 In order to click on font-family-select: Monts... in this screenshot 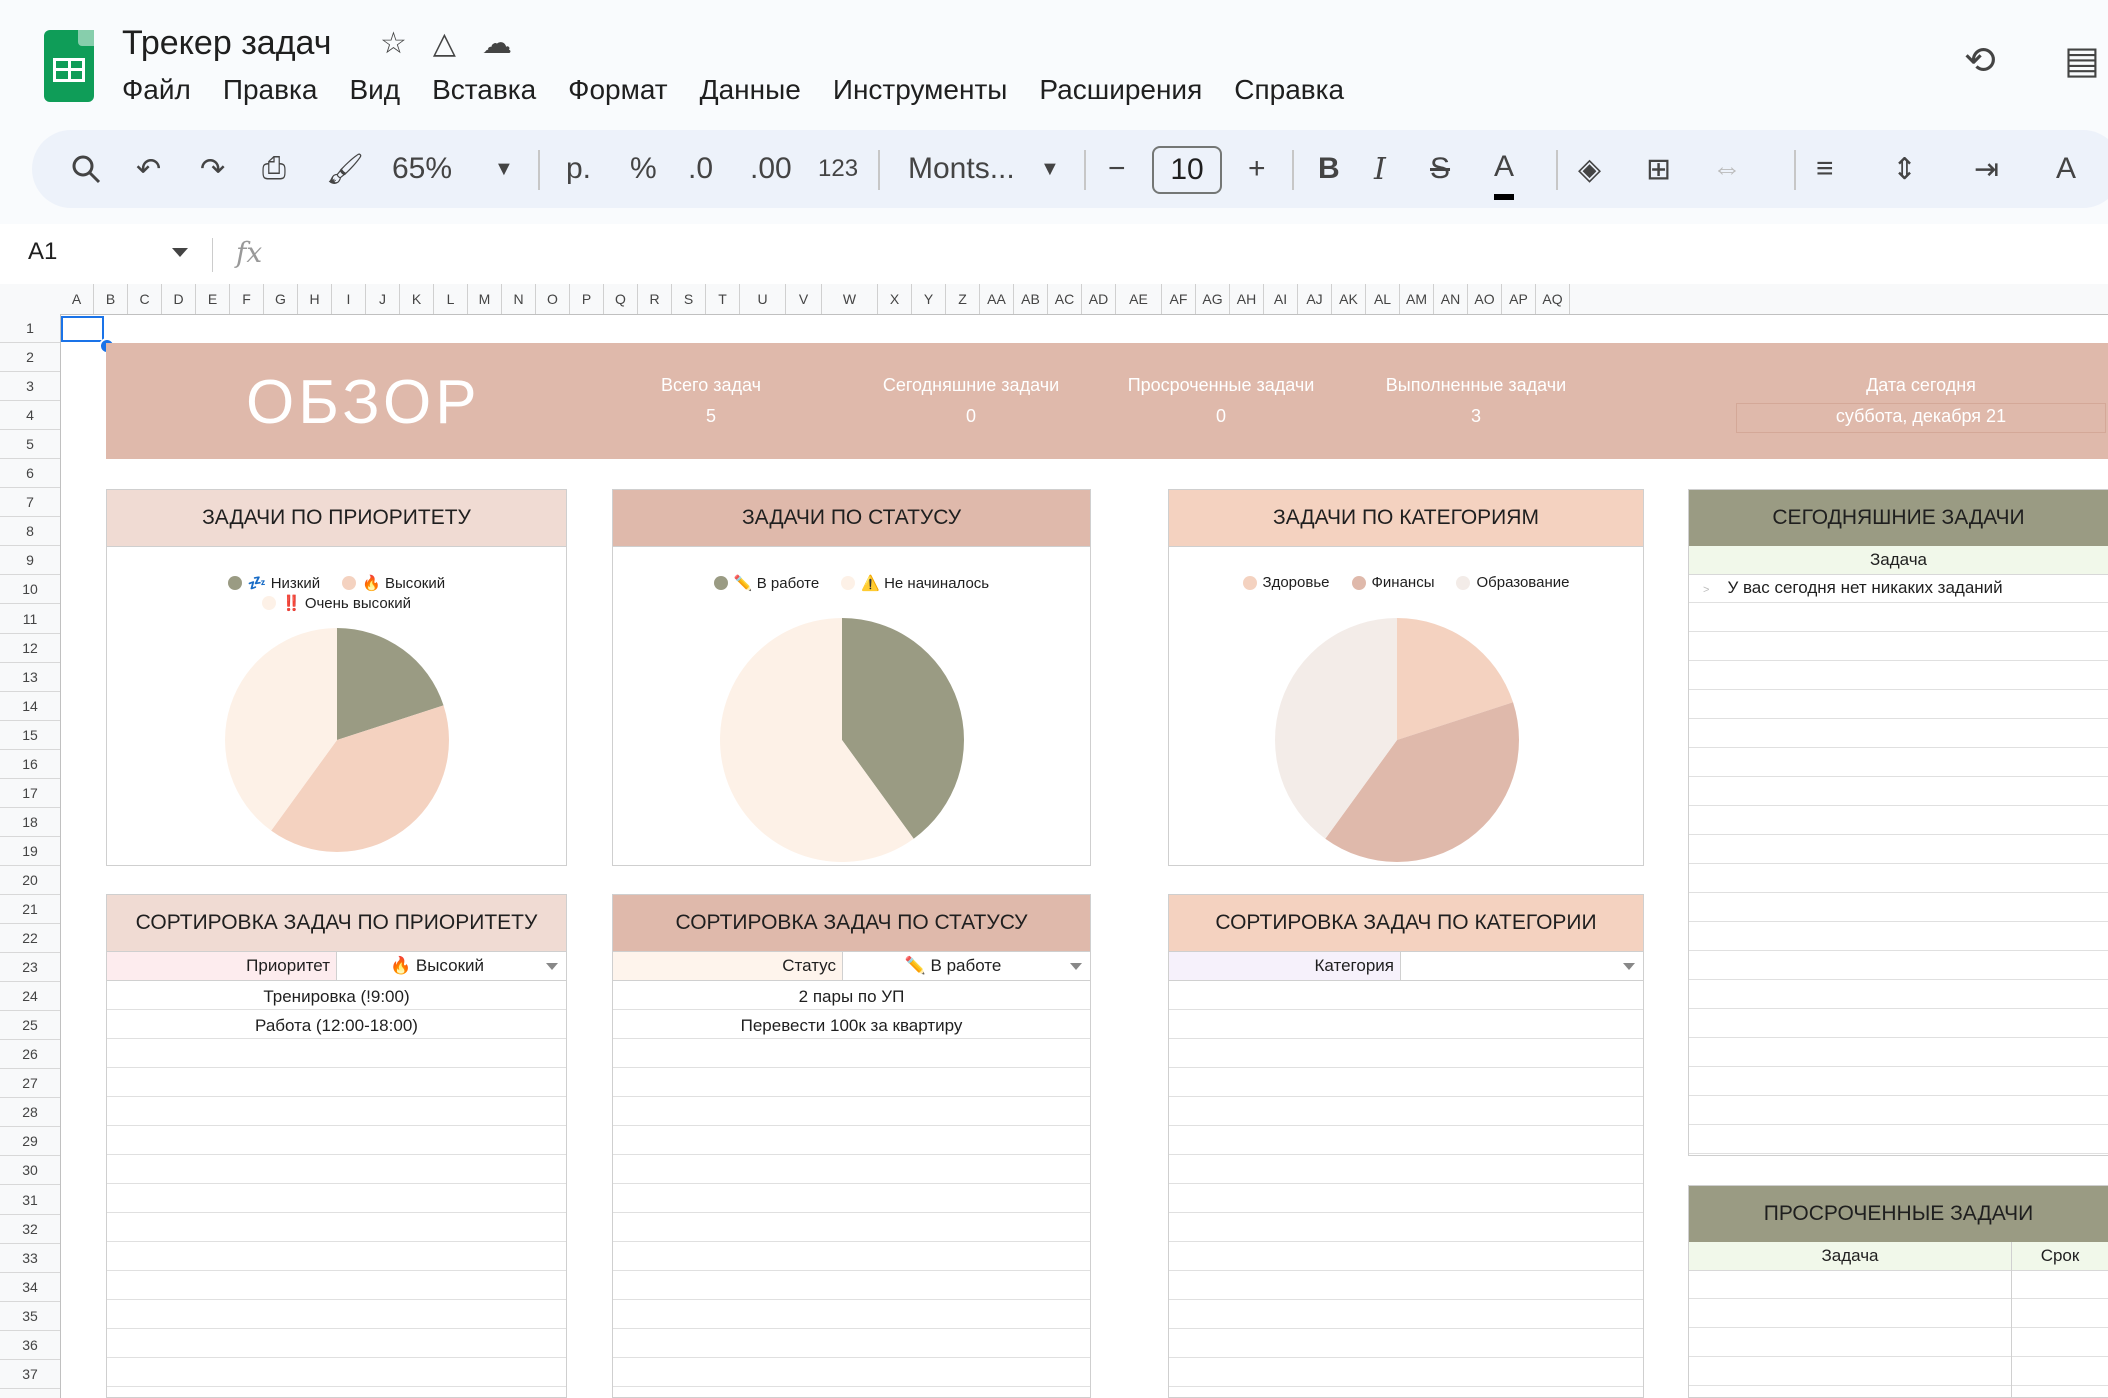, I will do `click(961, 169)`.